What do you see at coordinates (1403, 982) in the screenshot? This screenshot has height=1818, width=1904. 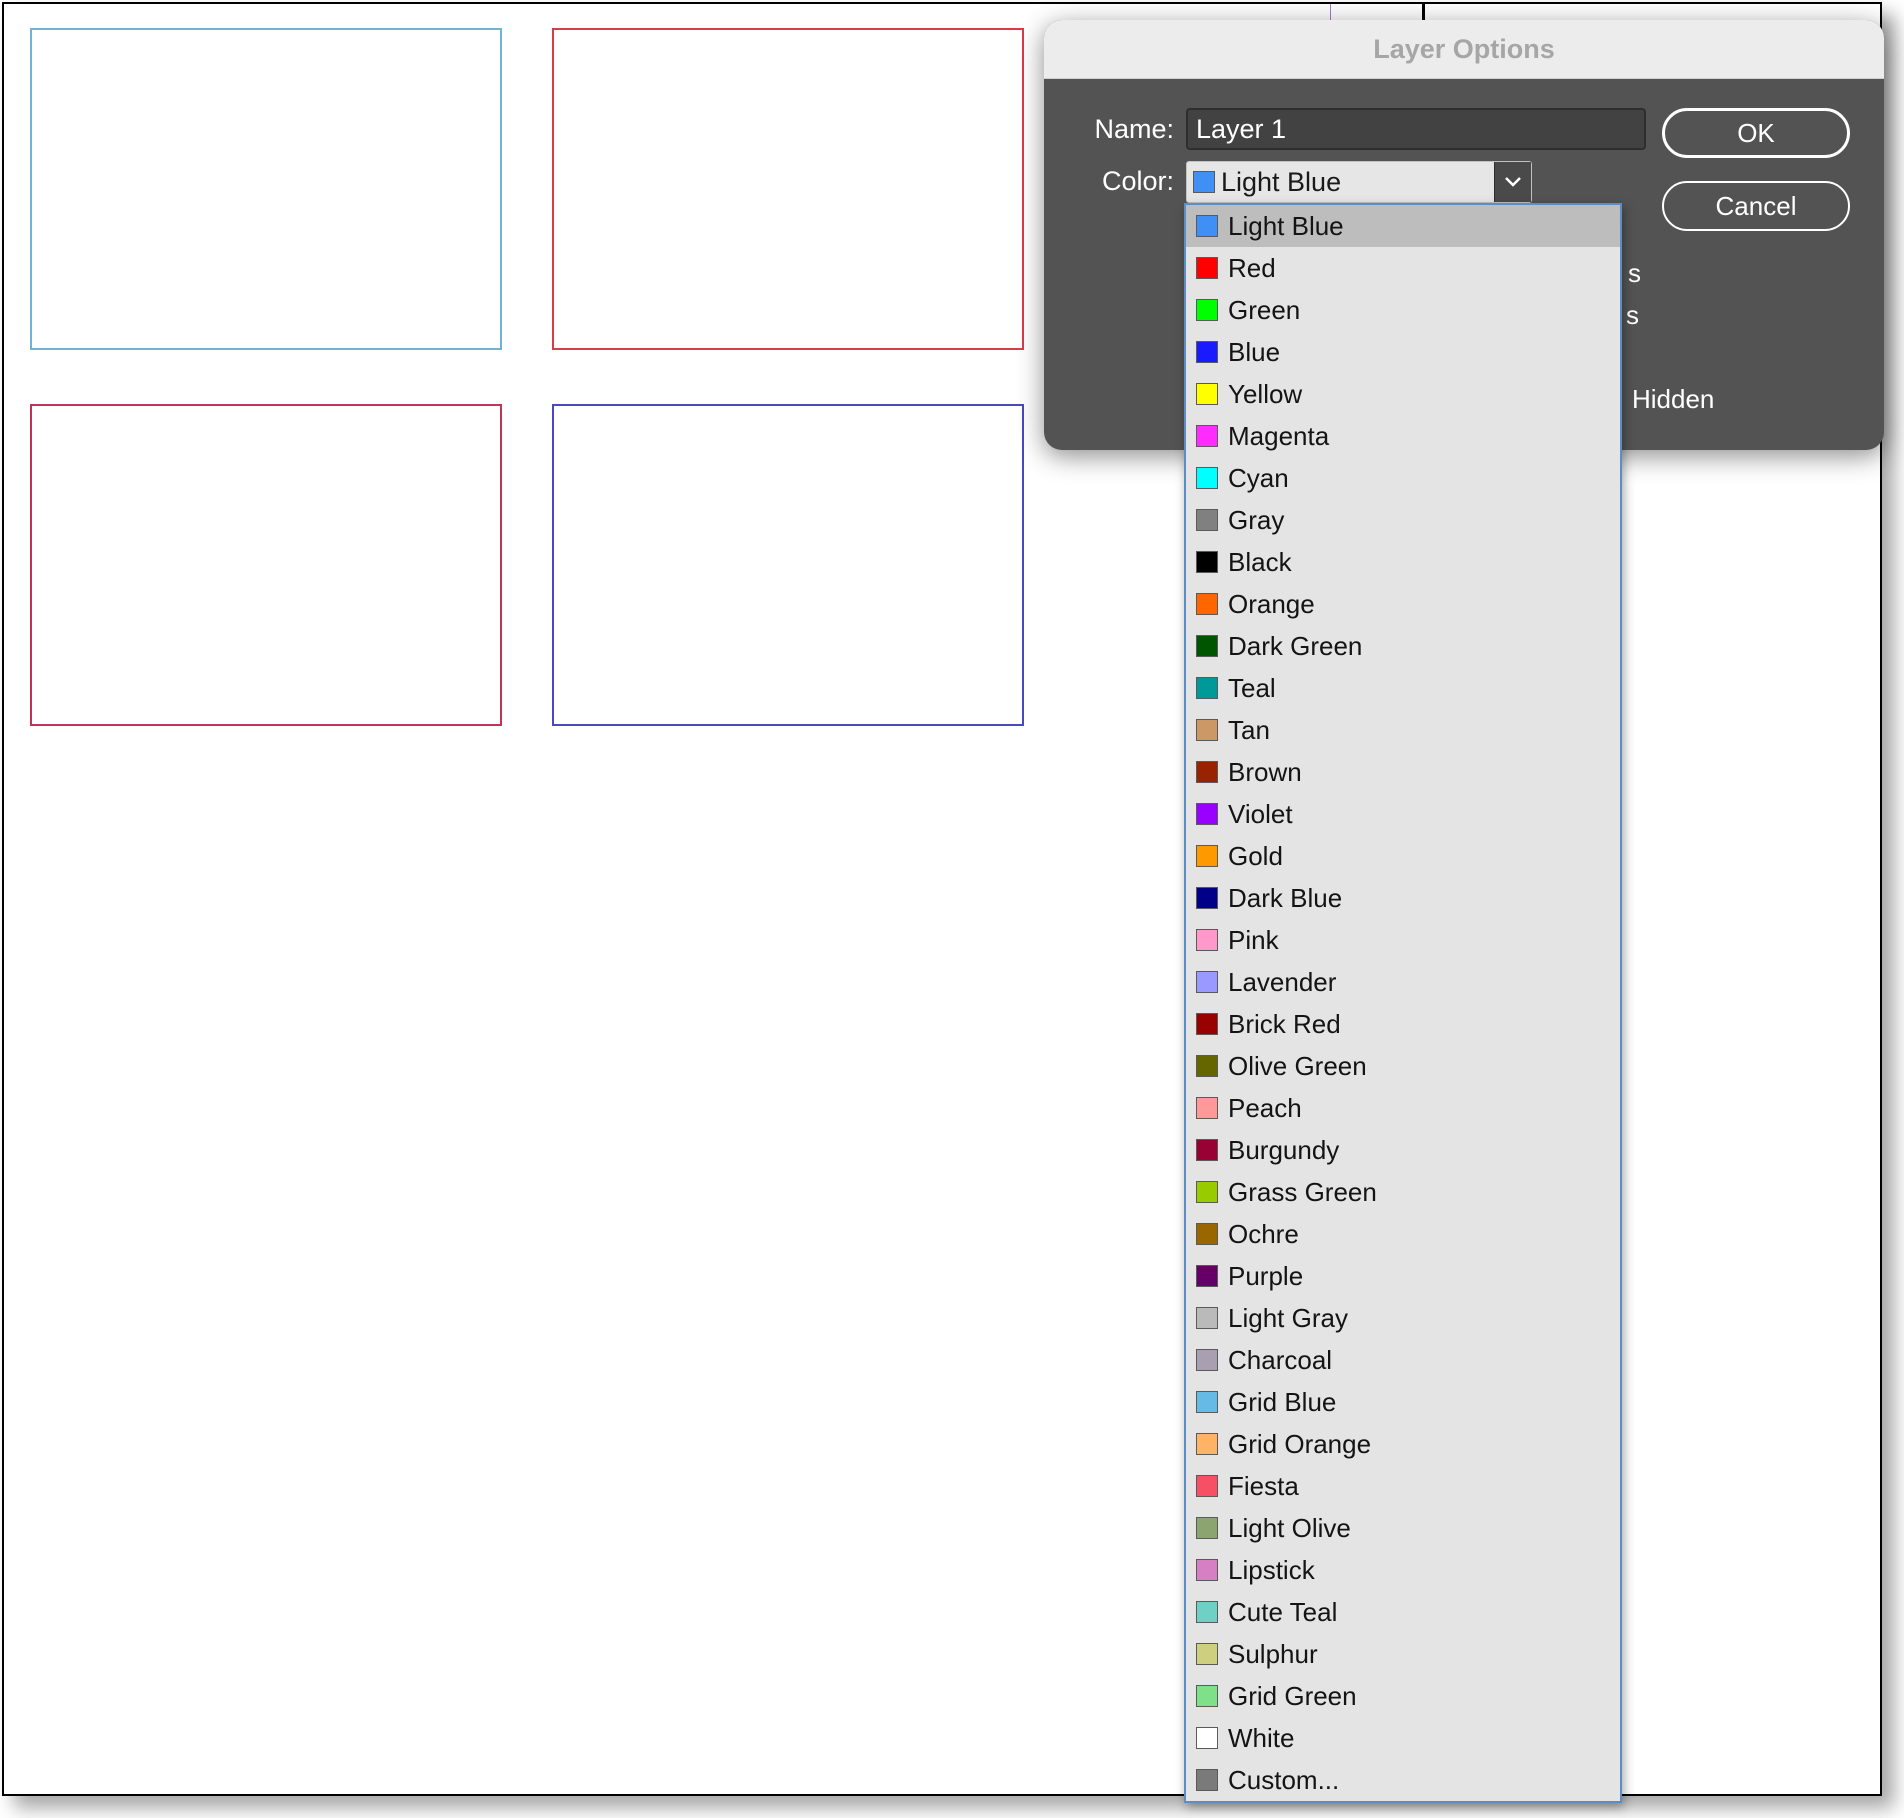 I see `color-option: Lavender` at bounding box center [1403, 982].